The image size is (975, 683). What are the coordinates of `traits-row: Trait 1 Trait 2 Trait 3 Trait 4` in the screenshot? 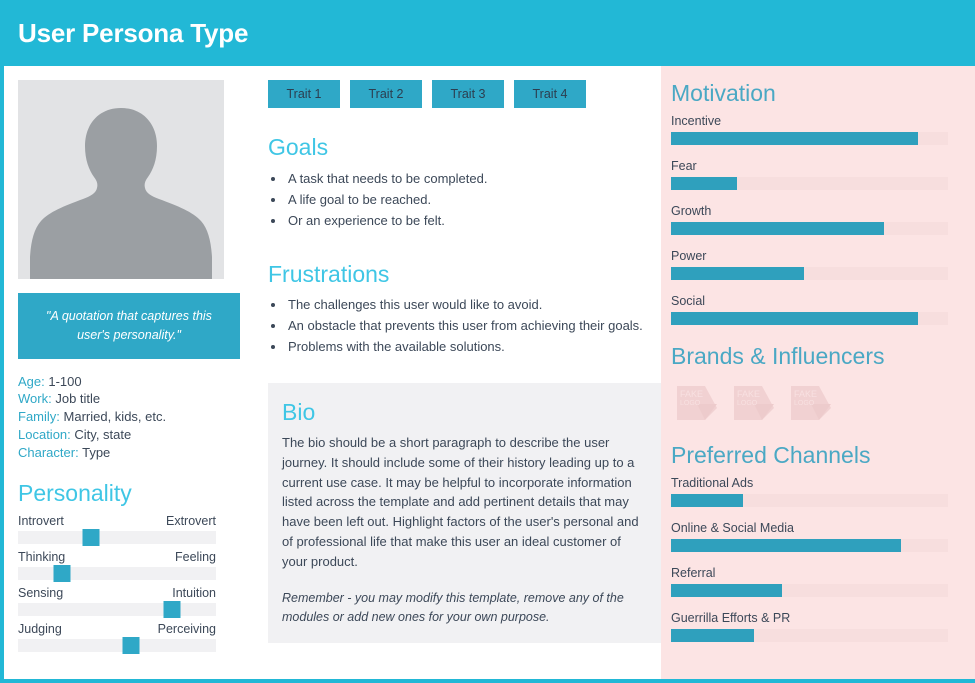 It's located at (464, 94).